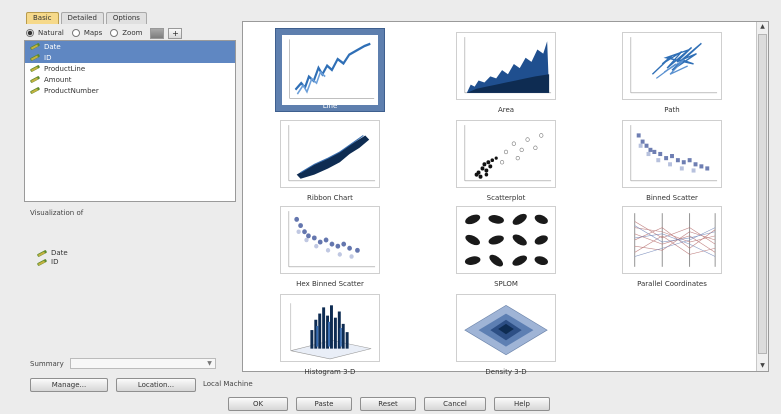 This screenshot has width=781, height=414. What do you see at coordinates (130, 57) in the screenshot?
I see `field-item-id: ID` at bounding box center [130, 57].